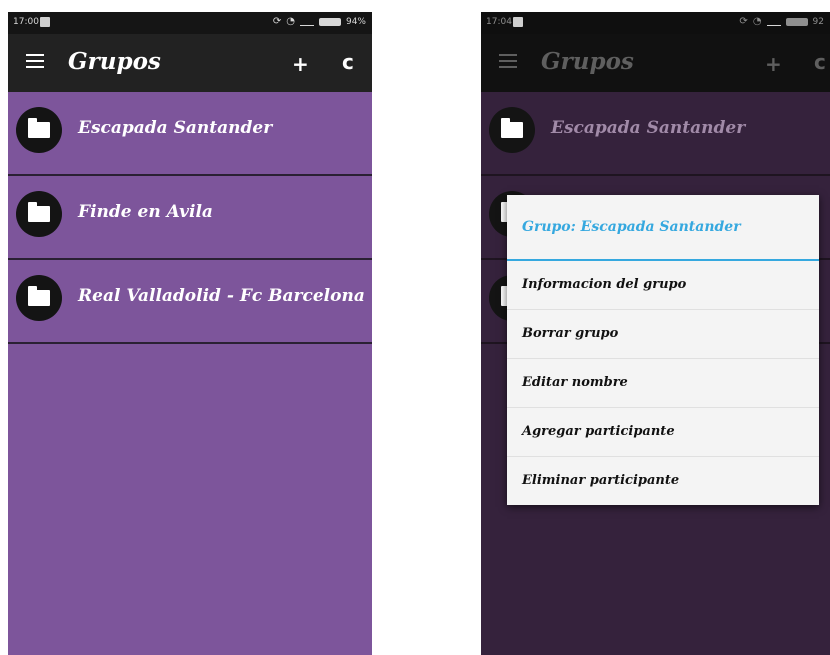  What do you see at coordinates (190, 23) in the screenshot?
I see `status-bar: 17:00 ⟳ ◔ 94%` at bounding box center [190, 23].